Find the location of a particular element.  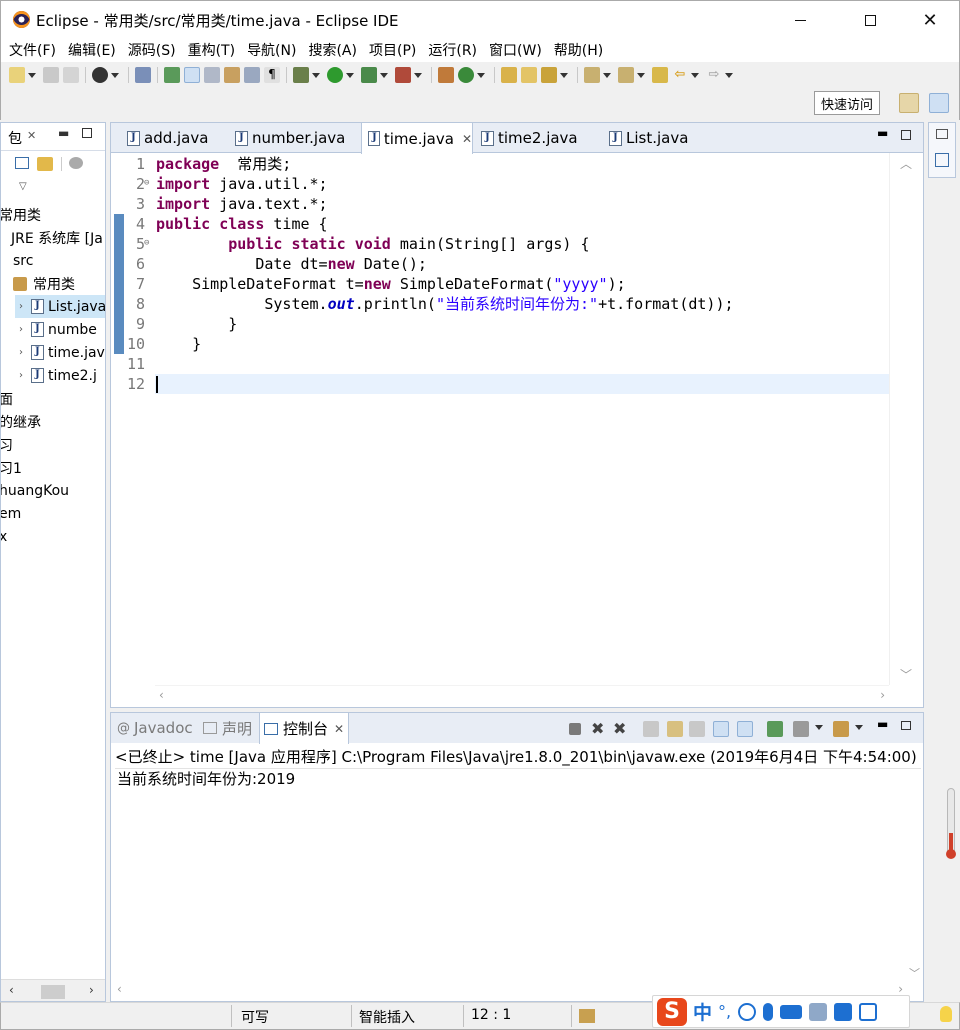

tree-item: 习1 is located at coordinates (11, 467).